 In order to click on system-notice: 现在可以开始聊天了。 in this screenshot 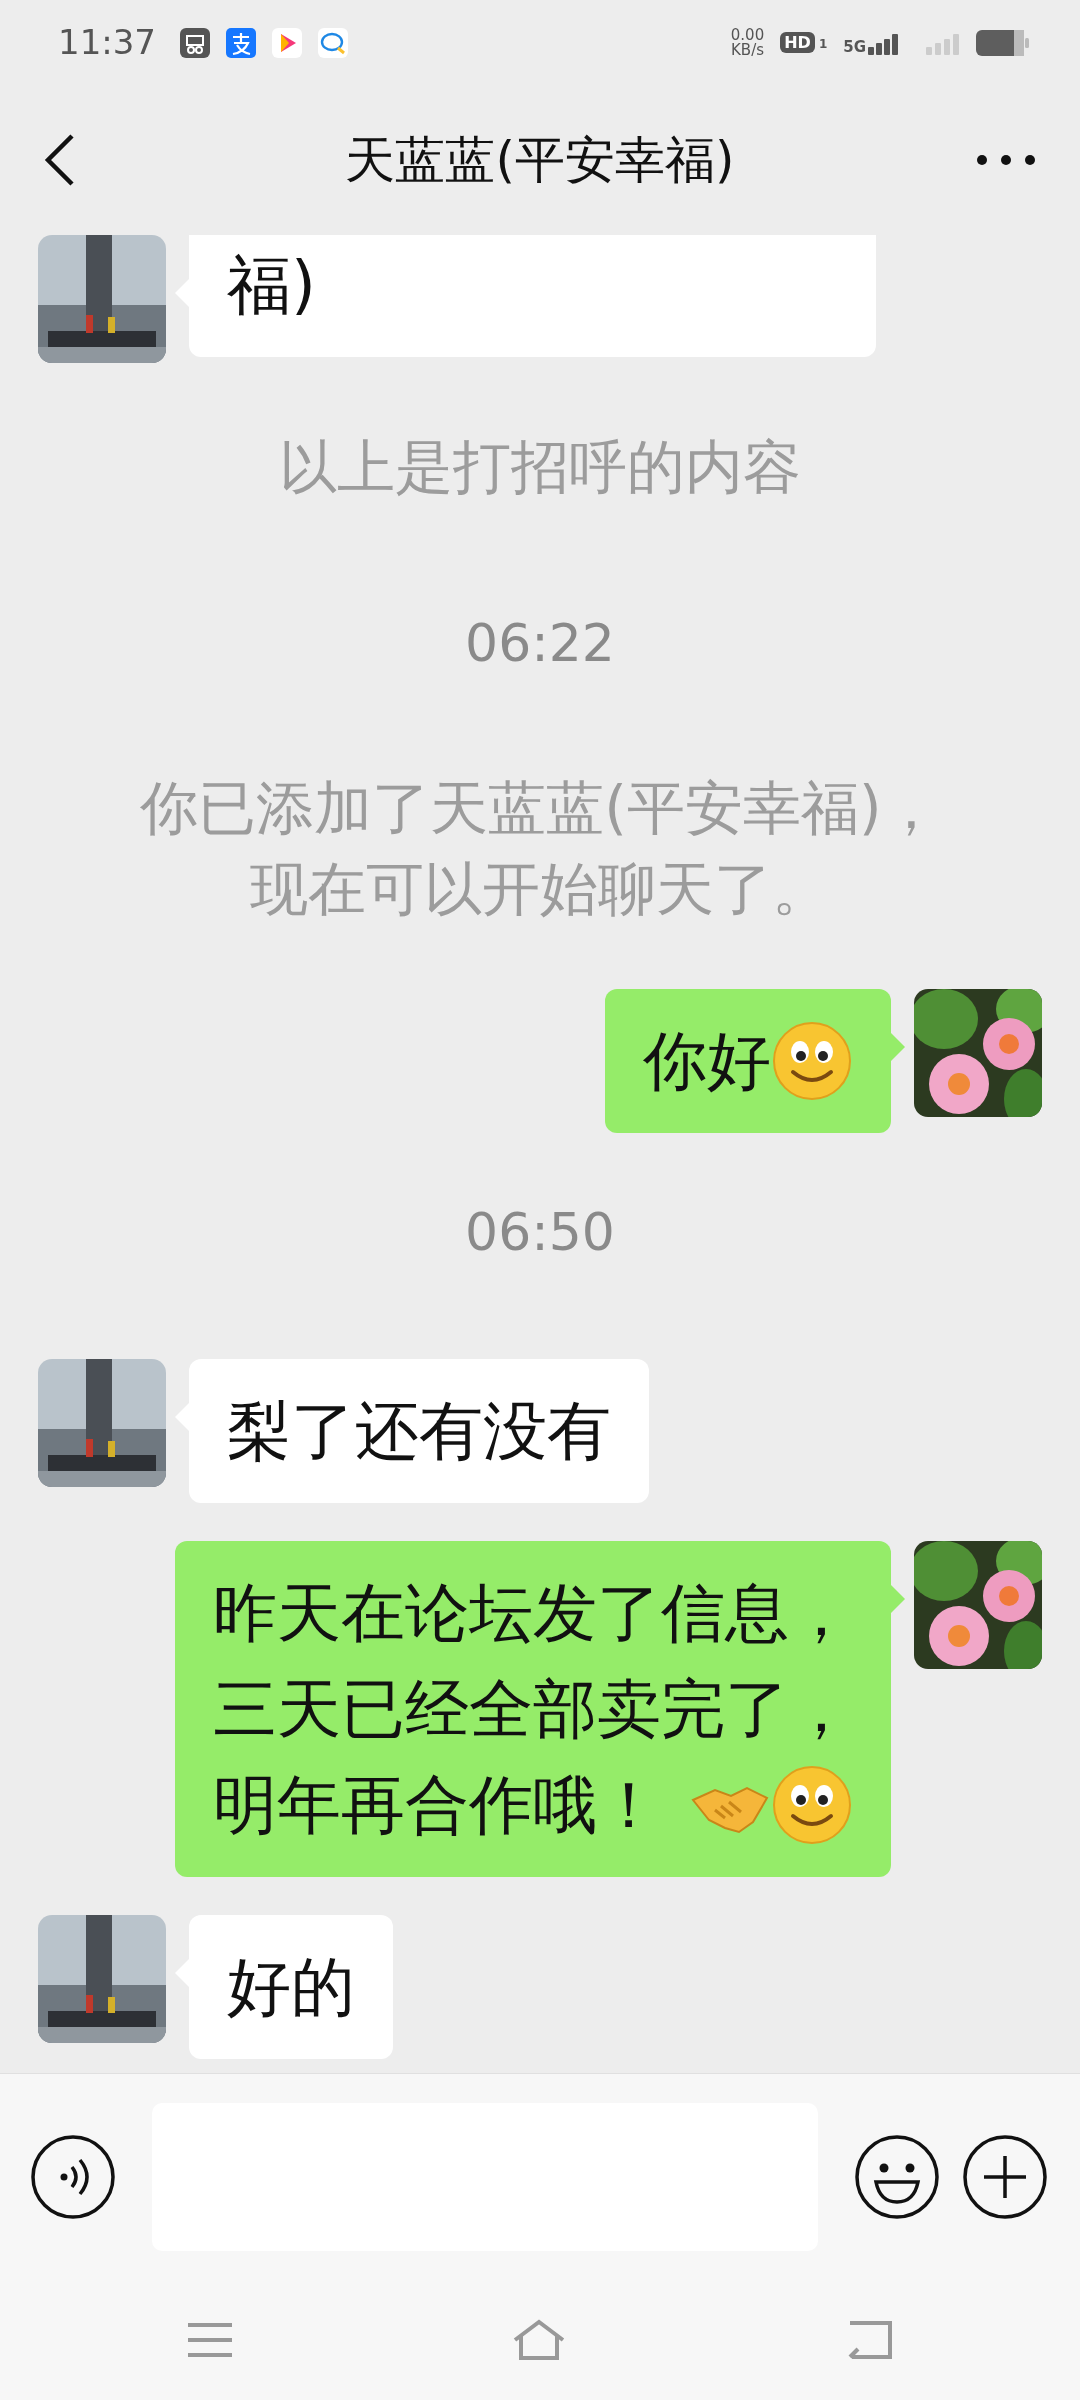, I will do `click(540, 890)`.